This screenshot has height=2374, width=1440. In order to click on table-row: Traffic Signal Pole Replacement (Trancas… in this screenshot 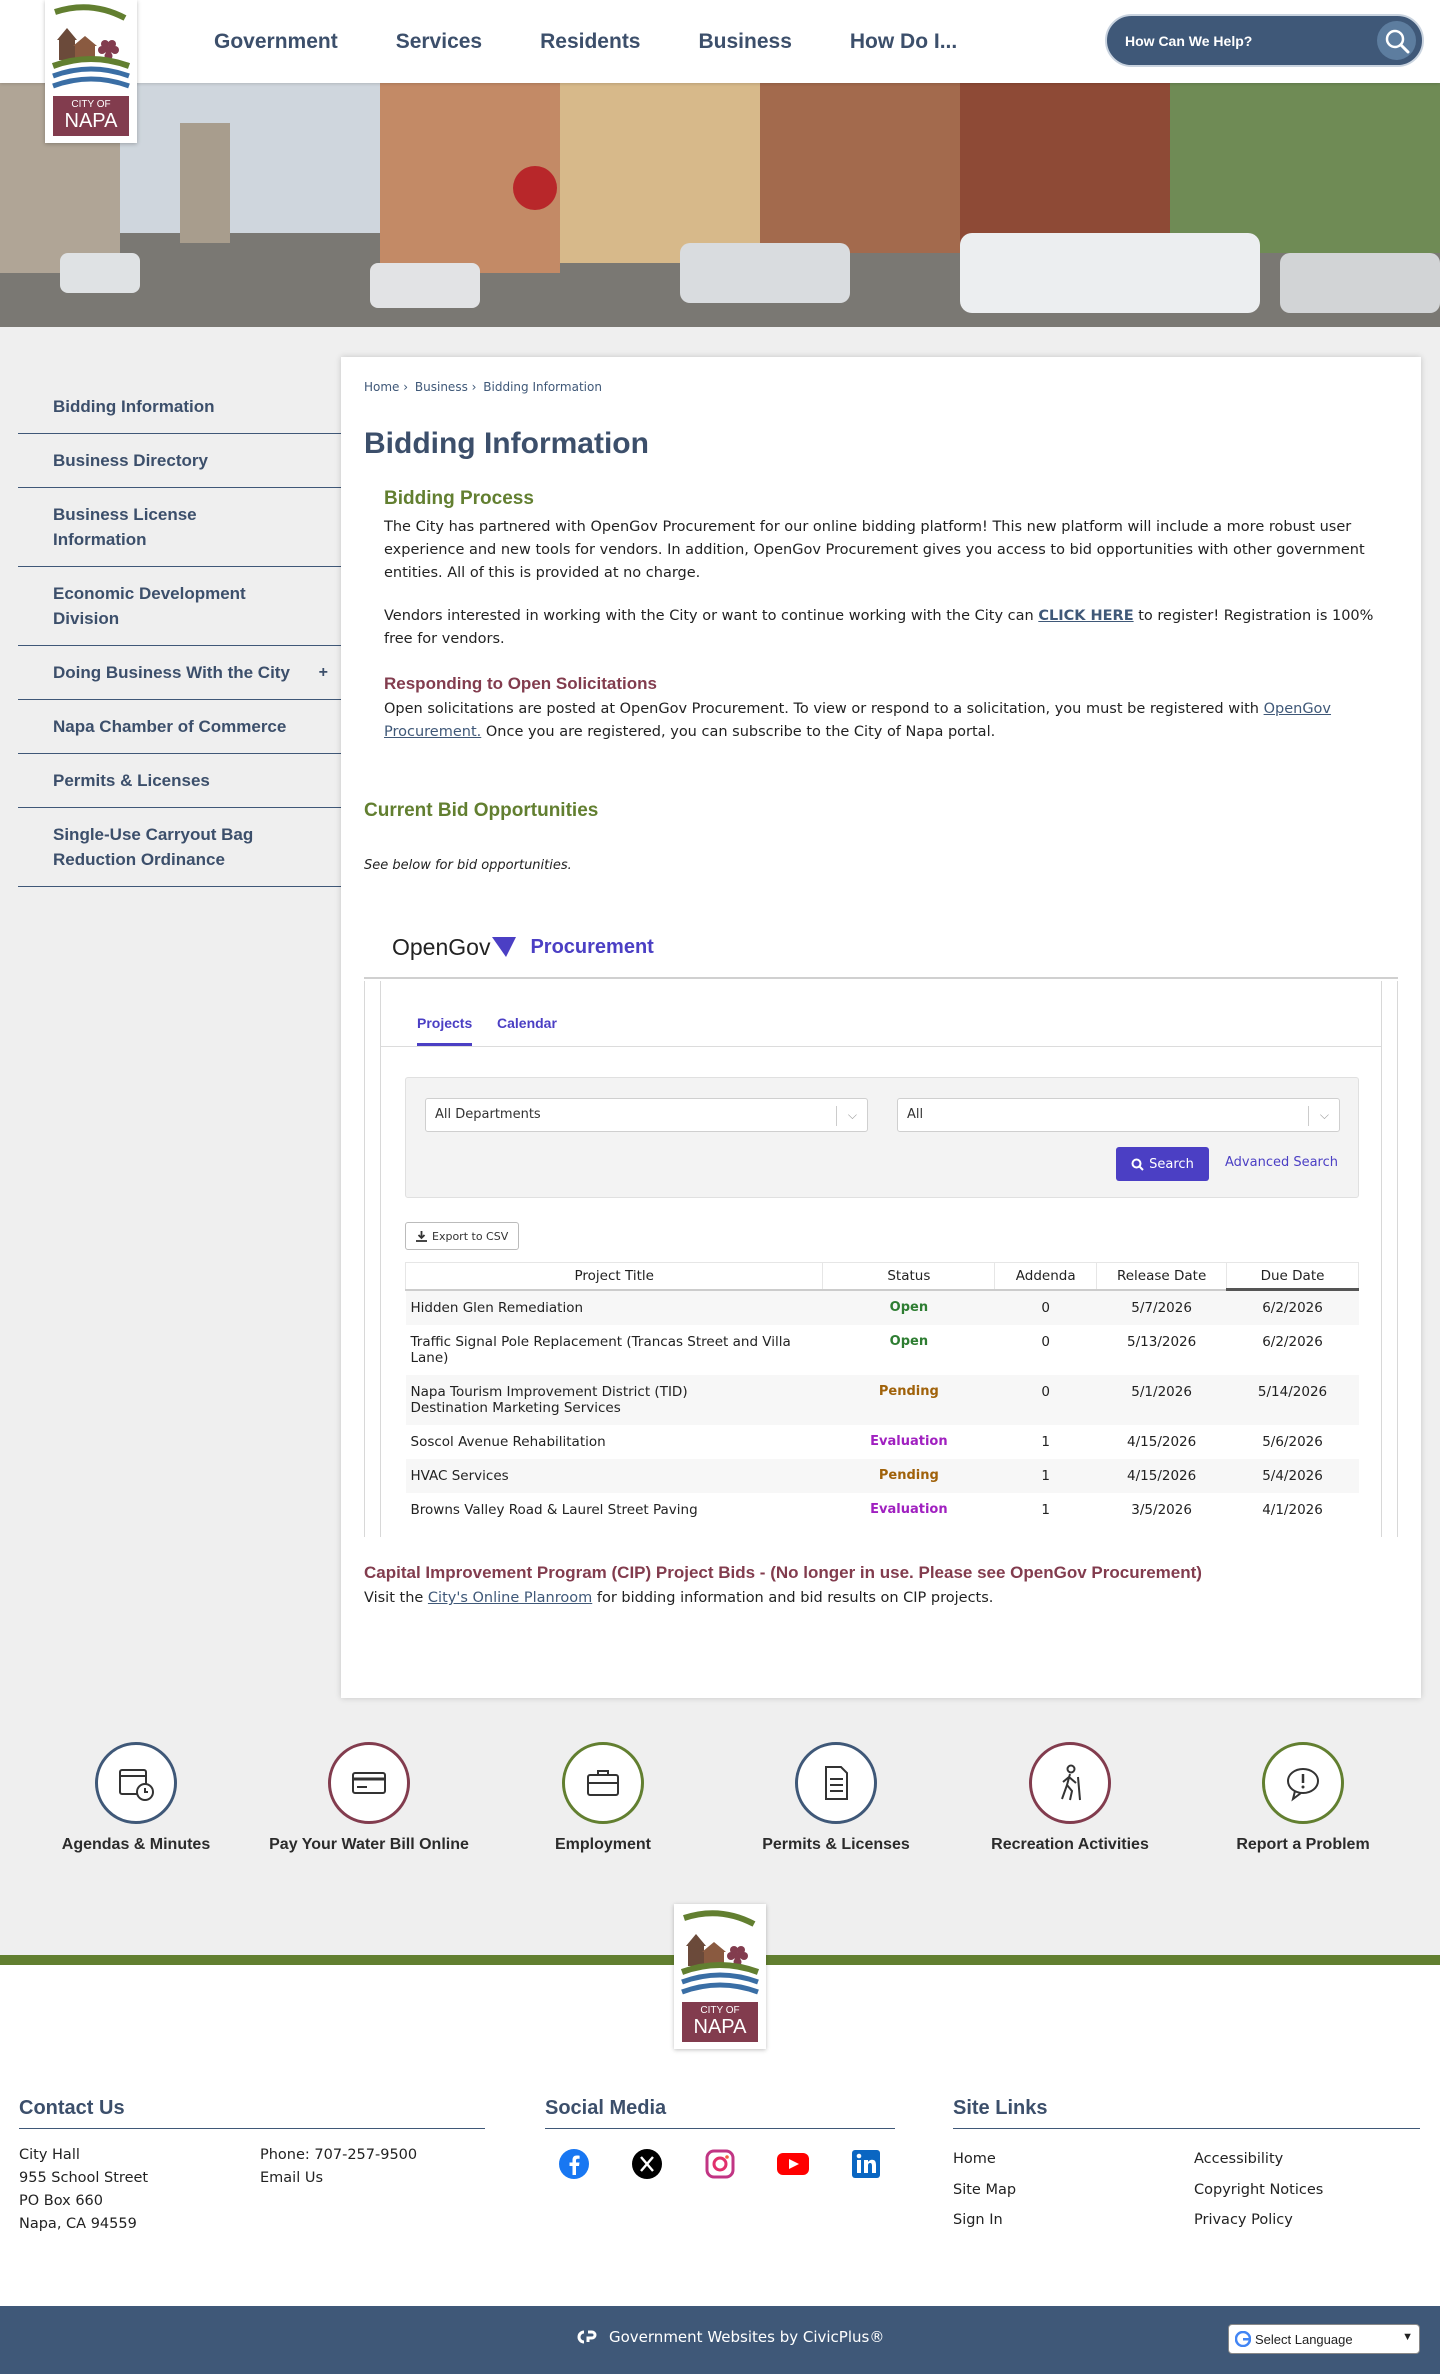, I will do `click(882, 1350)`.